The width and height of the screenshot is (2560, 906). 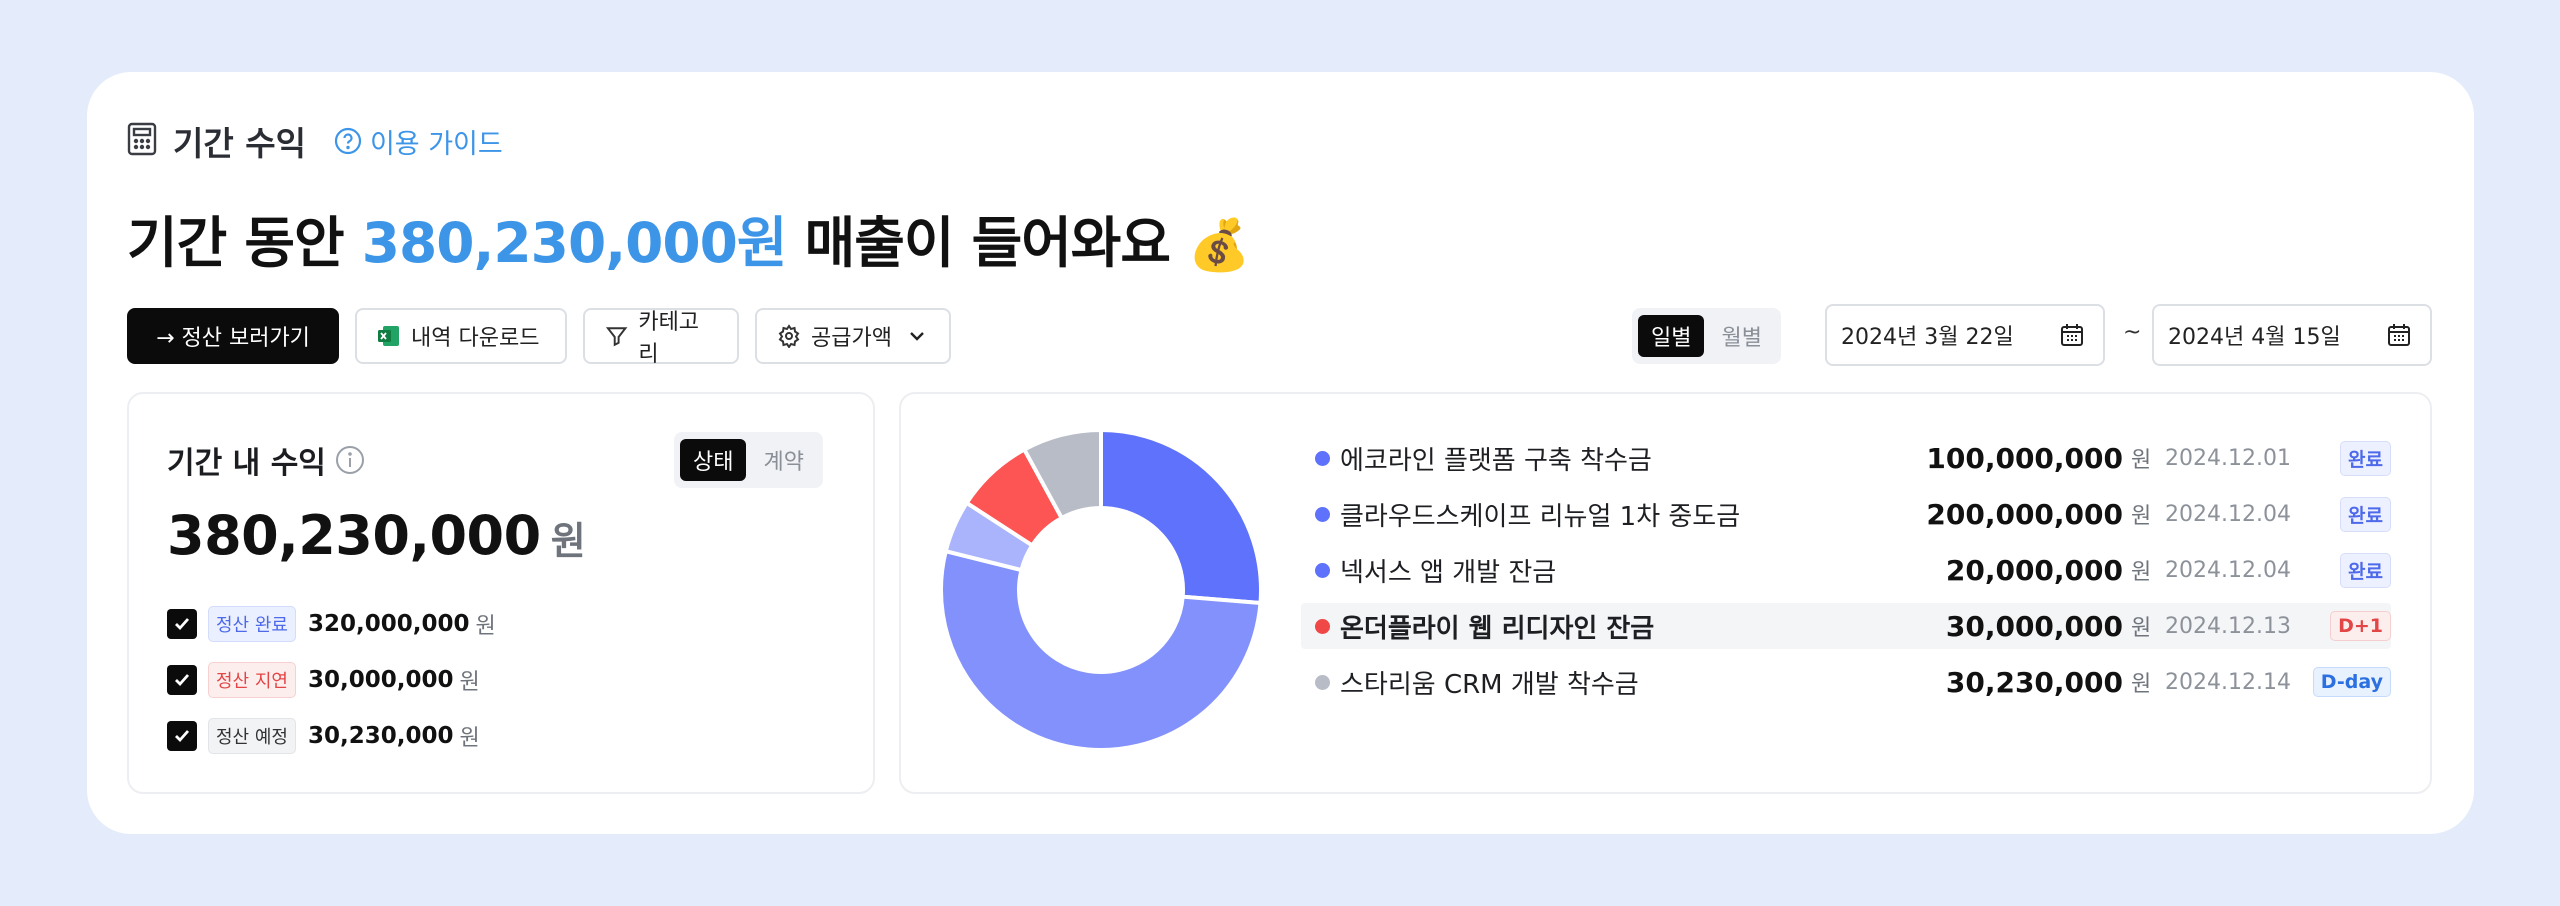 What do you see at coordinates (350, 460) in the screenshot?
I see `info-icon` at bounding box center [350, 460].